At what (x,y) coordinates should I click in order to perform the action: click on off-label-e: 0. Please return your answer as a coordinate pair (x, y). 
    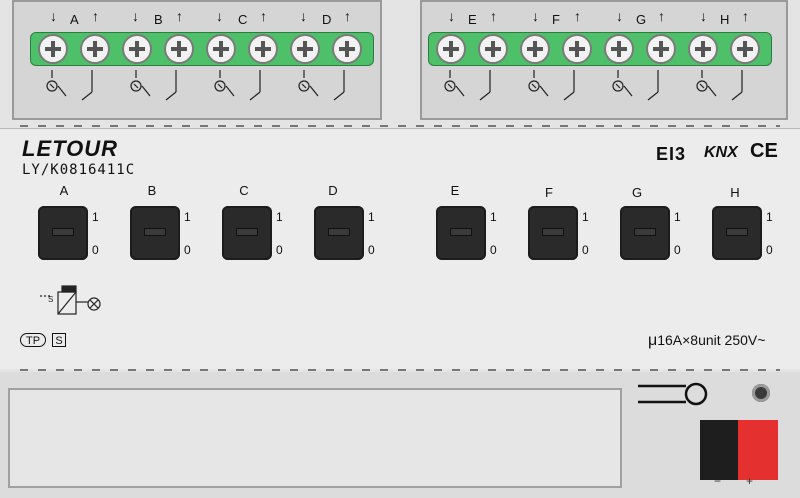
    Looking at the image, I should click on (493, 250).